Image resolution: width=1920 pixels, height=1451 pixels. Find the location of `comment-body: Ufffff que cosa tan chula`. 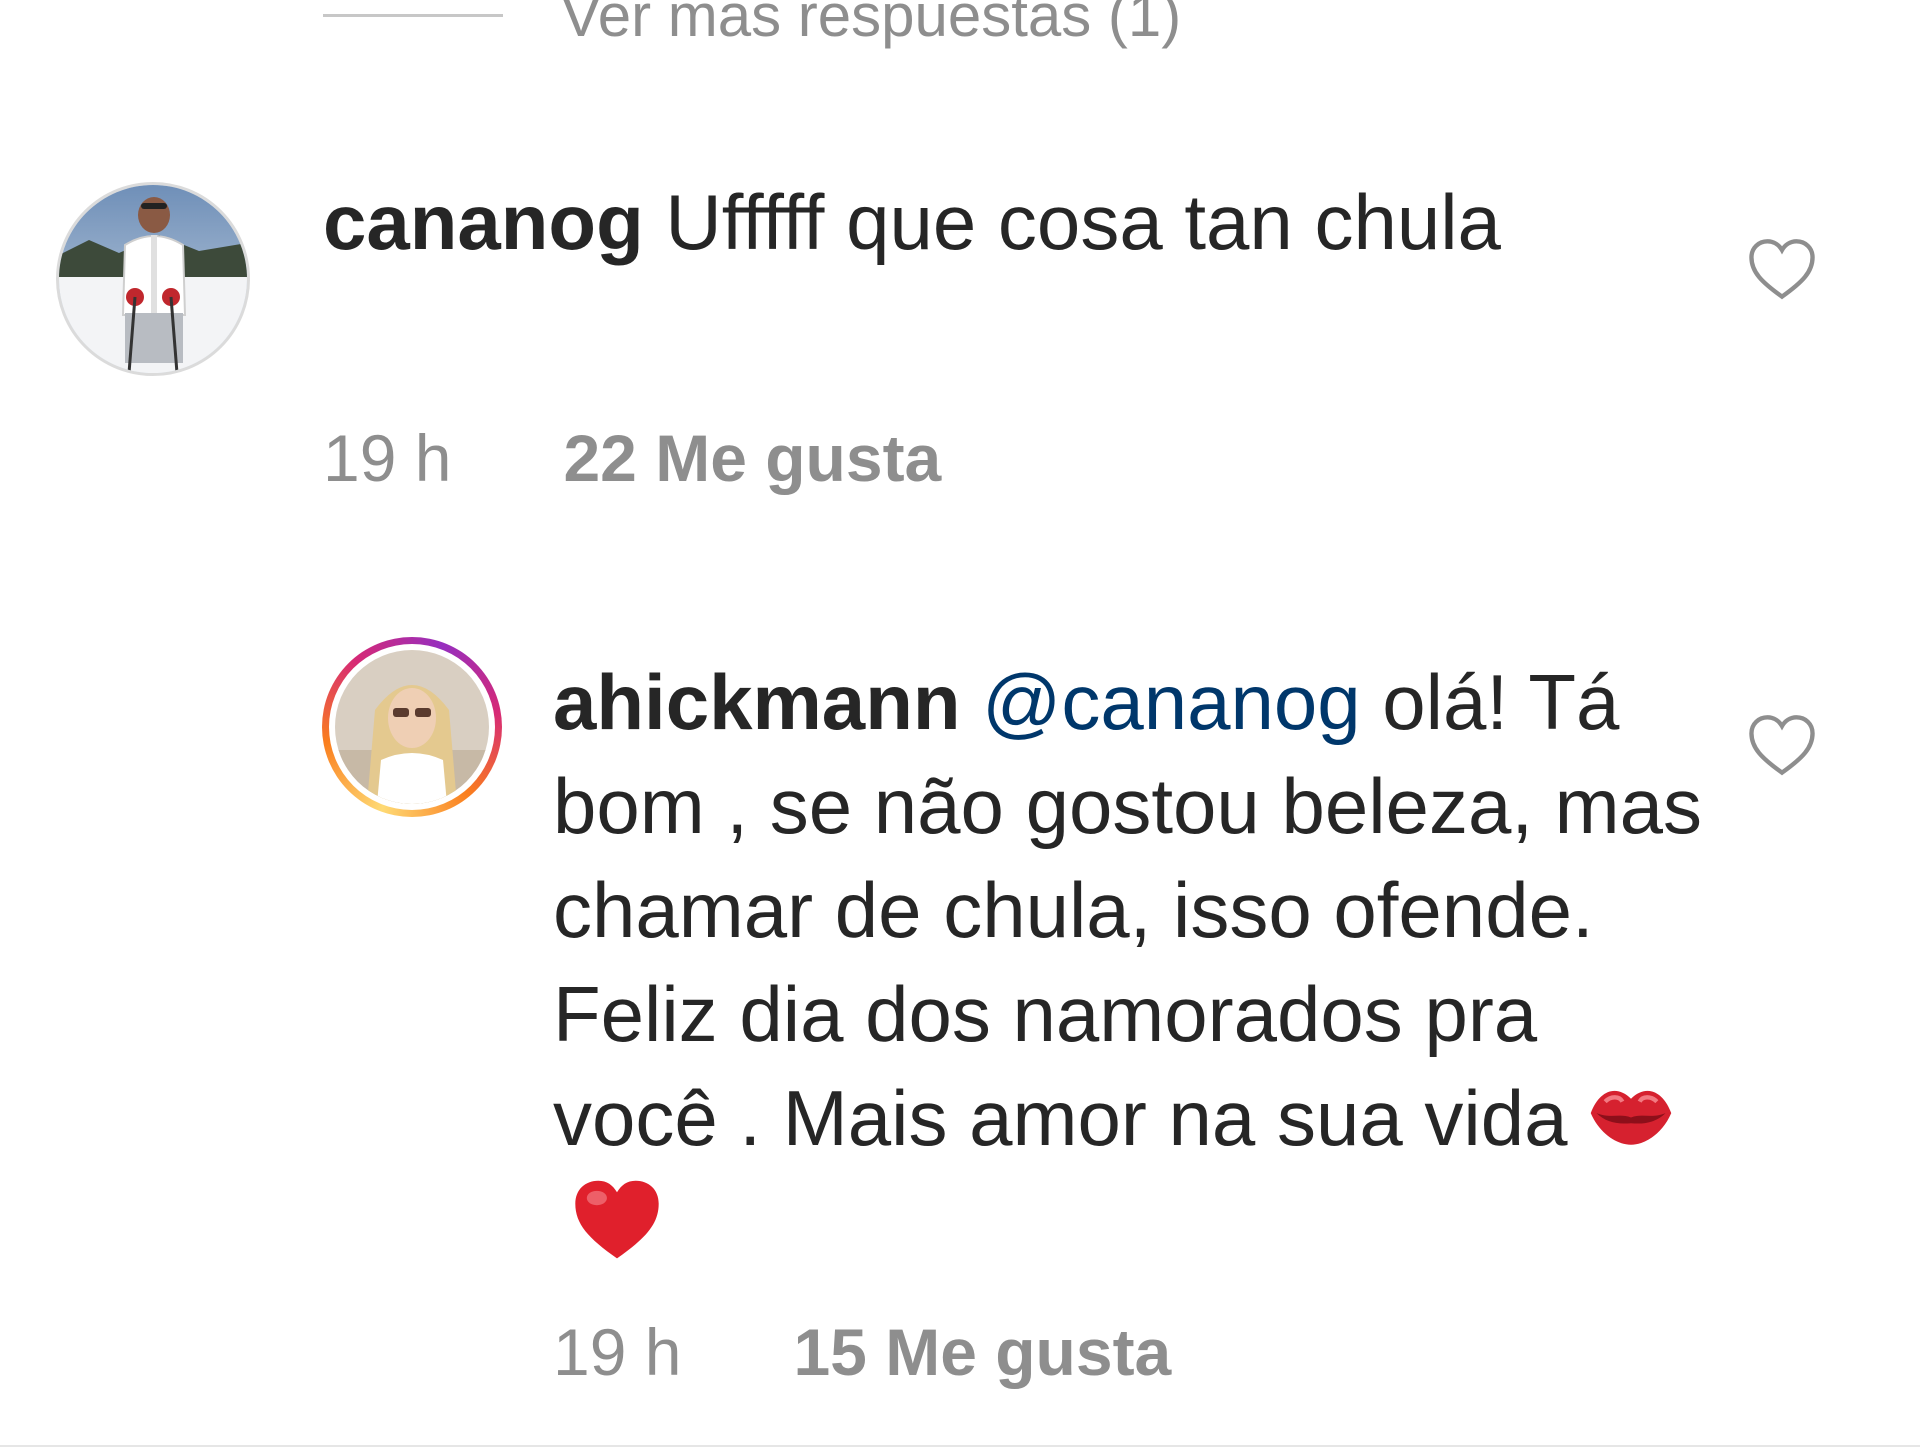

comment-body: Ufffff que cosa tan chula is located at coordinates (1083, 222).